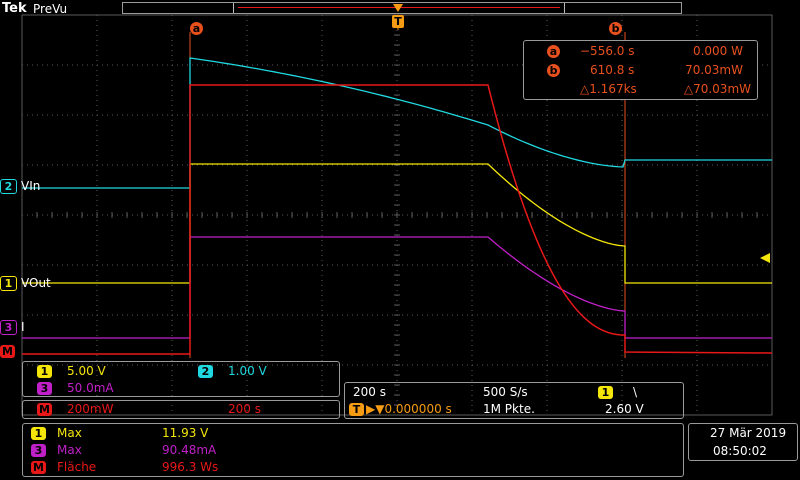  I want to click on math-scale: 200mW, so click(90, 409).